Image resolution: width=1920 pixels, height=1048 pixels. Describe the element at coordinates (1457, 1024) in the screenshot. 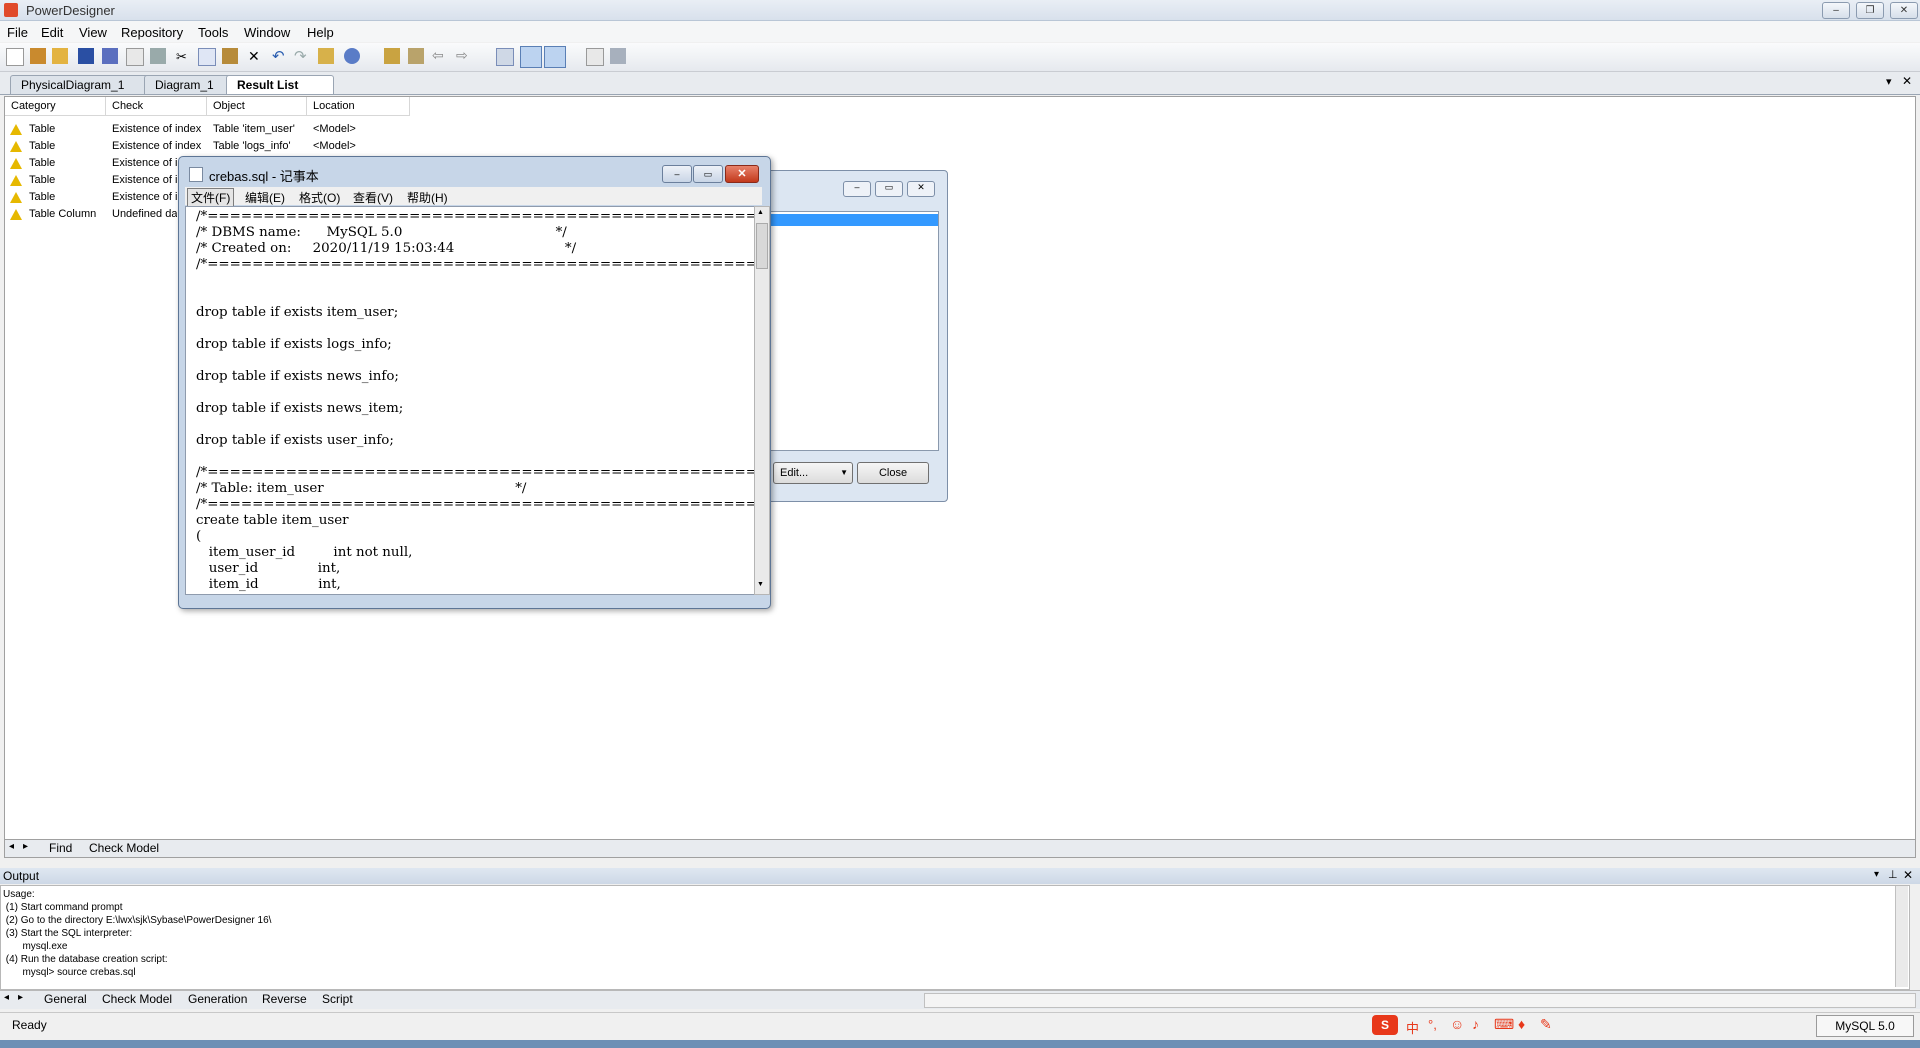

I see `emoji-icon: ☺` at that location.